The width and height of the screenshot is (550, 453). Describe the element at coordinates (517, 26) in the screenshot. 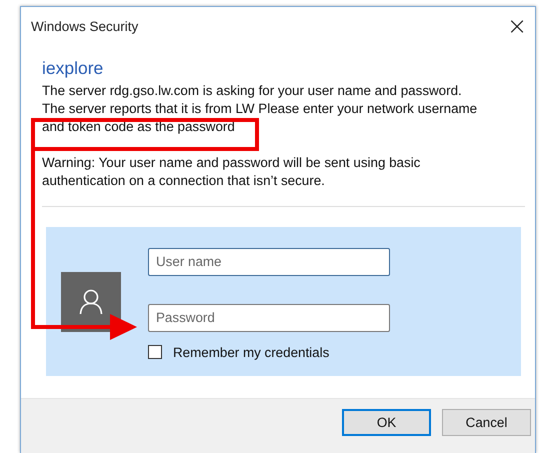

I see `close-button: ×` at that location.